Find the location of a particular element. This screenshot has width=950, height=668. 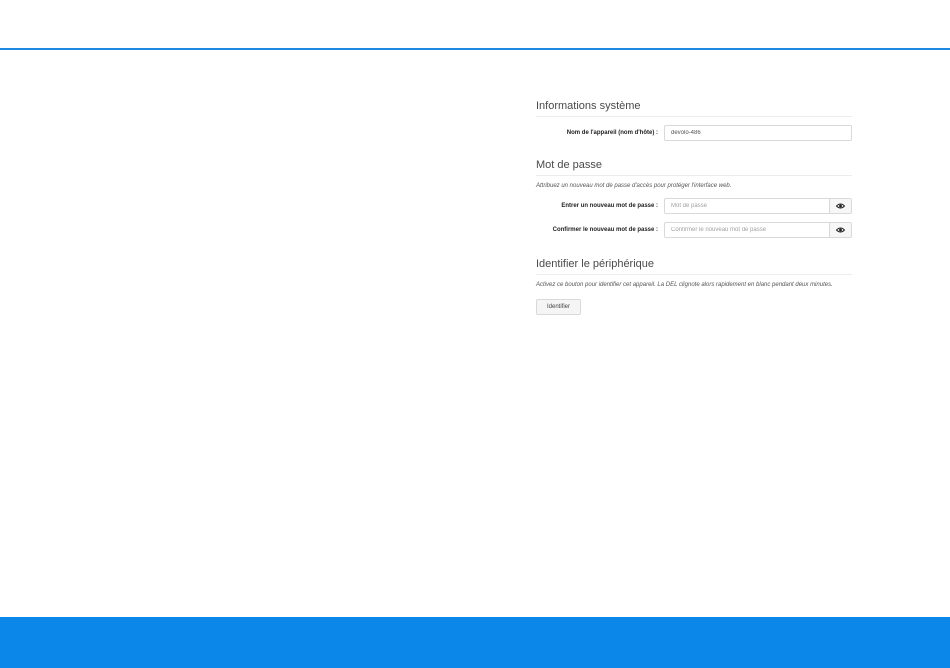

confirm-password-row: Confirmer le nouveau mot de passe is located at coordinates (694, 230).